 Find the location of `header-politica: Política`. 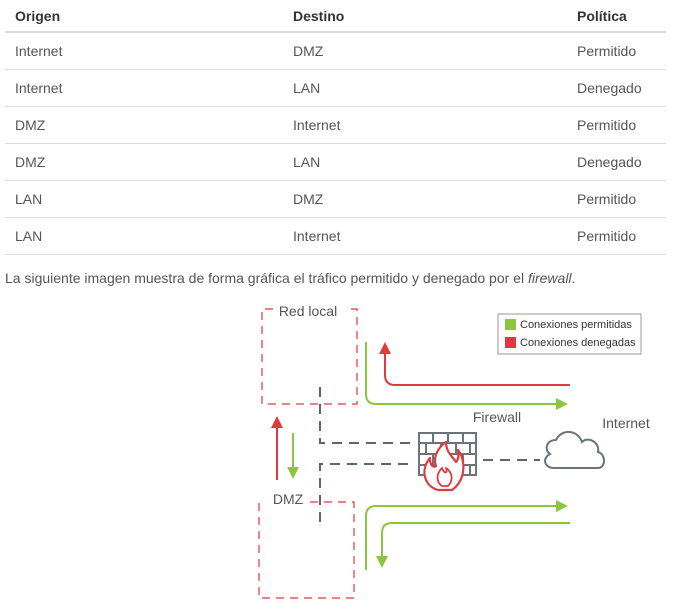

header-politica: Política is located at coordinates (616, 16).